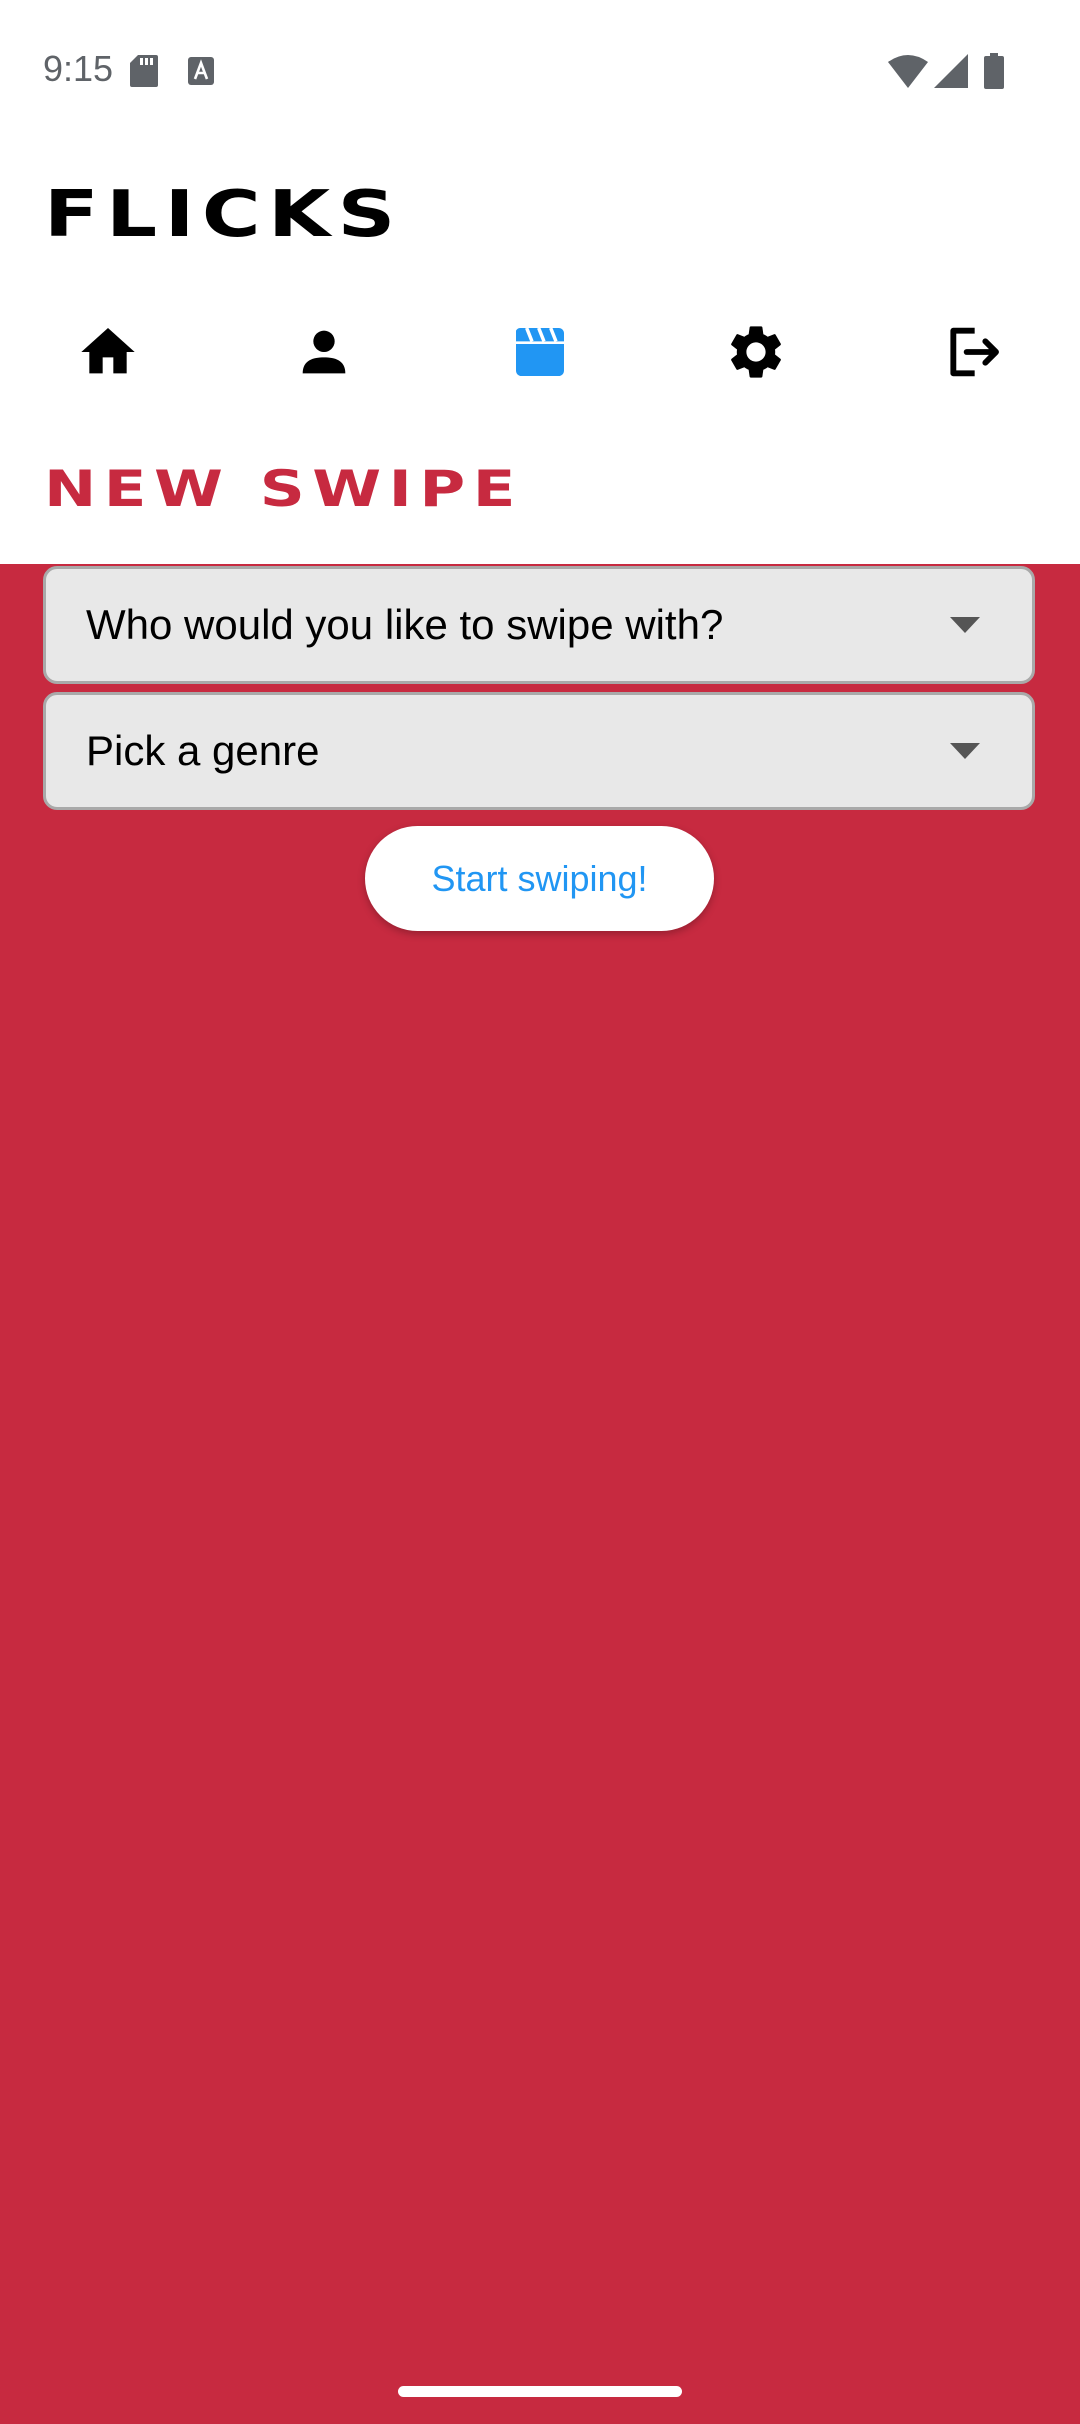 The height and width of the screenshot is (2424, 1080). What do you see at coordinates (283, 489) in the screenshot?
I see `page-title: NEW SWIPE` at bounding box center [283, 489].